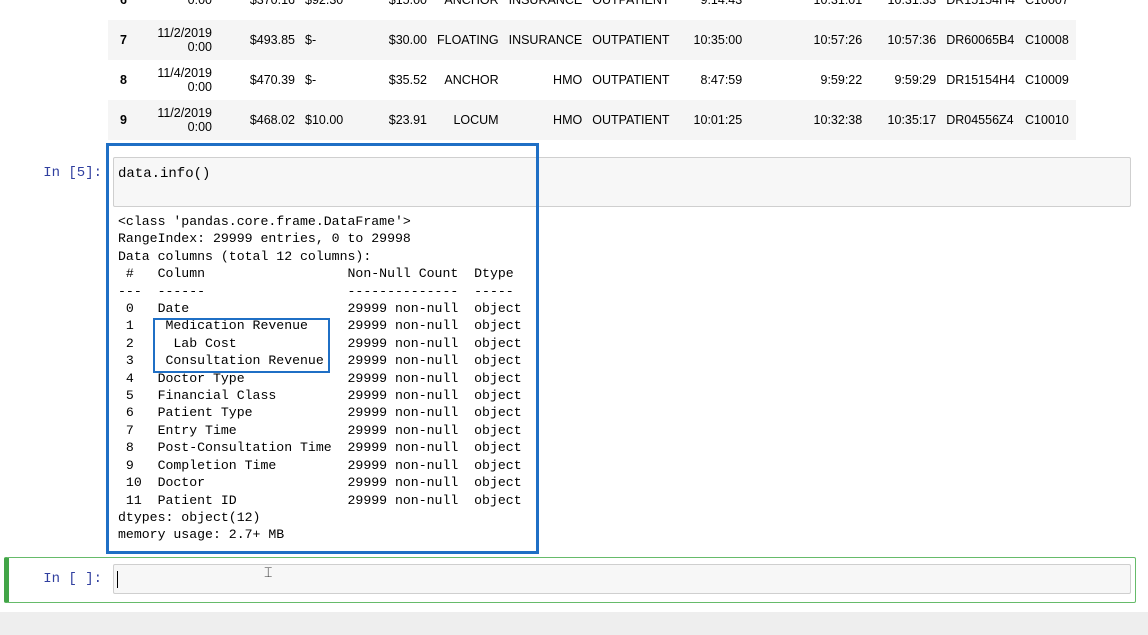 This screenshot has width=1148, height=635. Describe the element at coordinates (187, 10) in the screenshot. I see `date-cell: 0:00` at that location.